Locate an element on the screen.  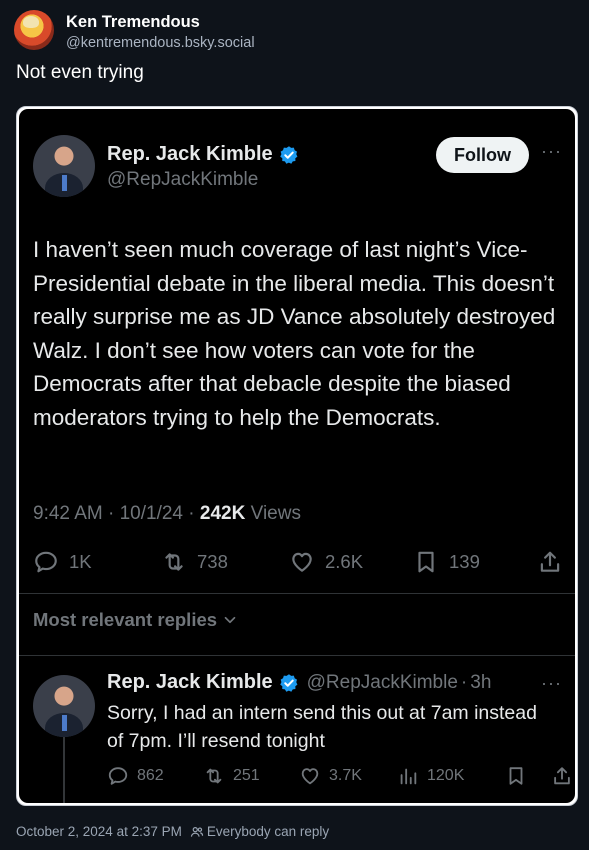
reply-actions: 862 251 3.7K 120K is located at coordinates (338, 778).